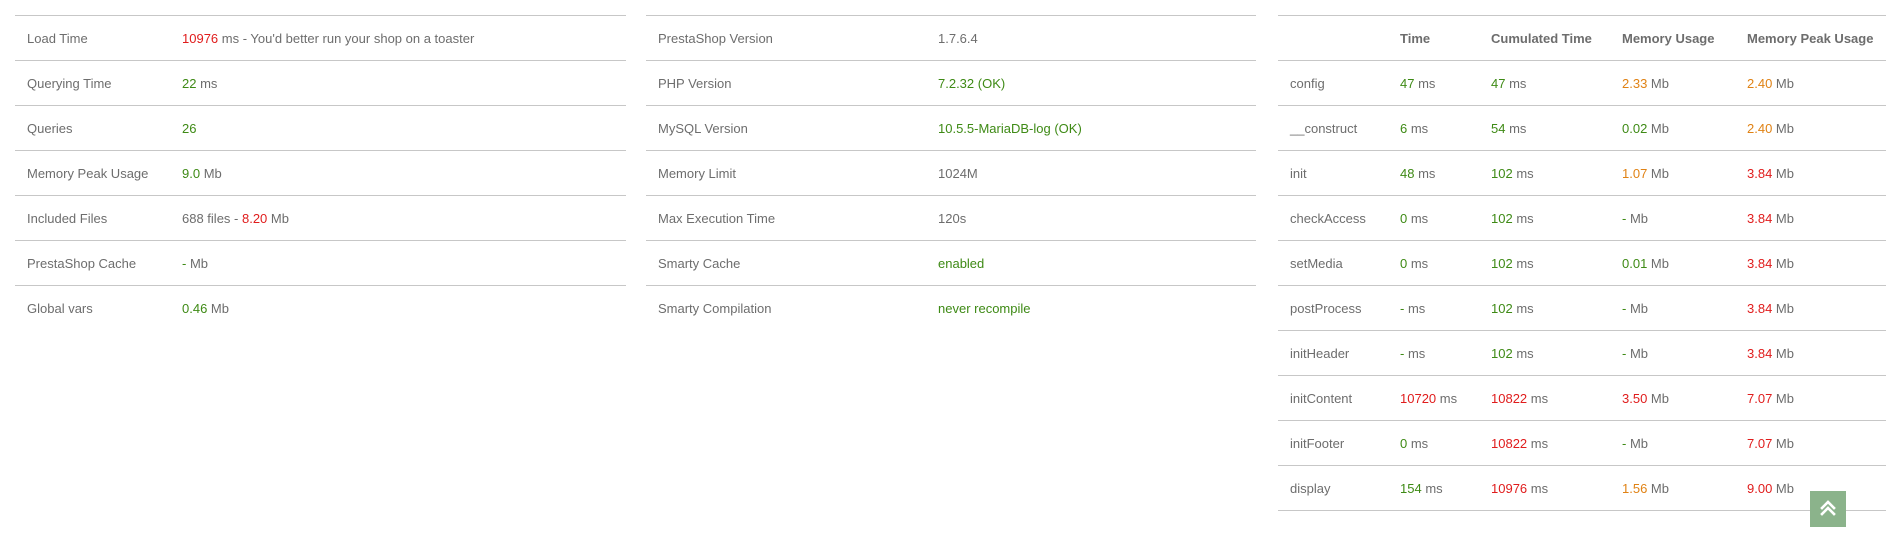 This screenshot has height=543, width=1901. I want to click on step-time: - ms, so click(1433, 353).